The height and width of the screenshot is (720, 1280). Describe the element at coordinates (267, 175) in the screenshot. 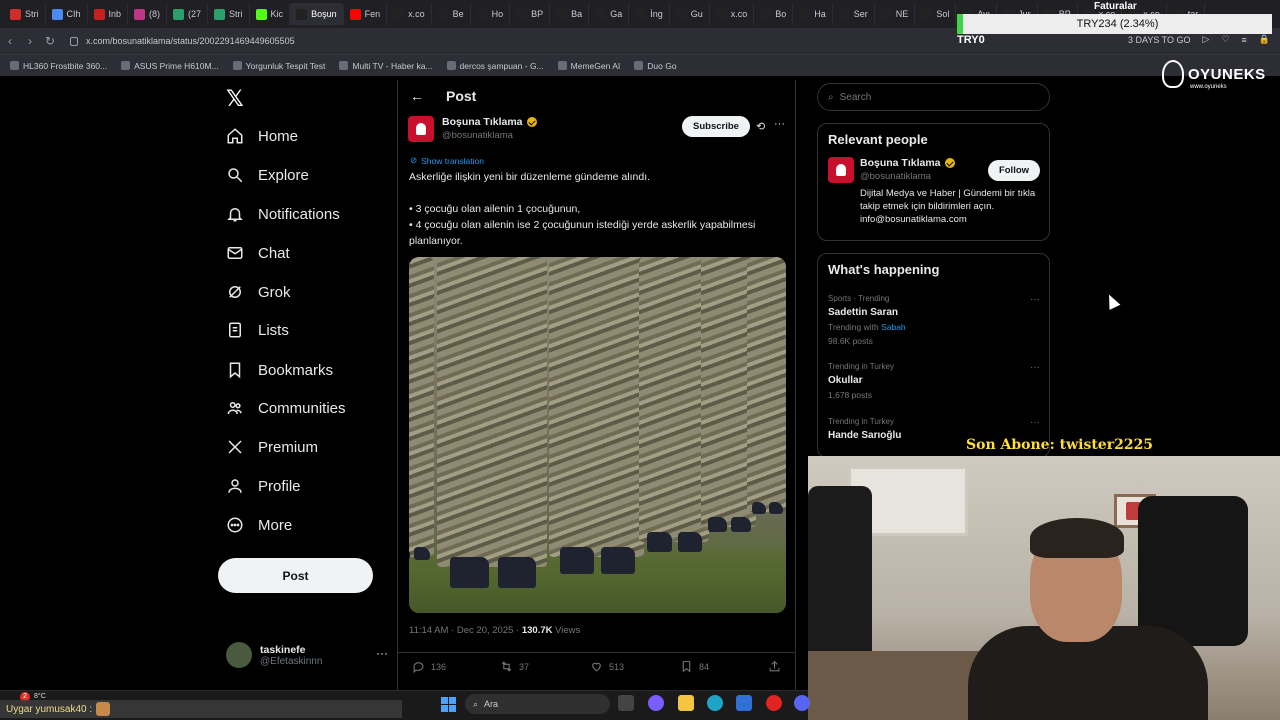

I see `nav-item-explore: Explore` at that location.